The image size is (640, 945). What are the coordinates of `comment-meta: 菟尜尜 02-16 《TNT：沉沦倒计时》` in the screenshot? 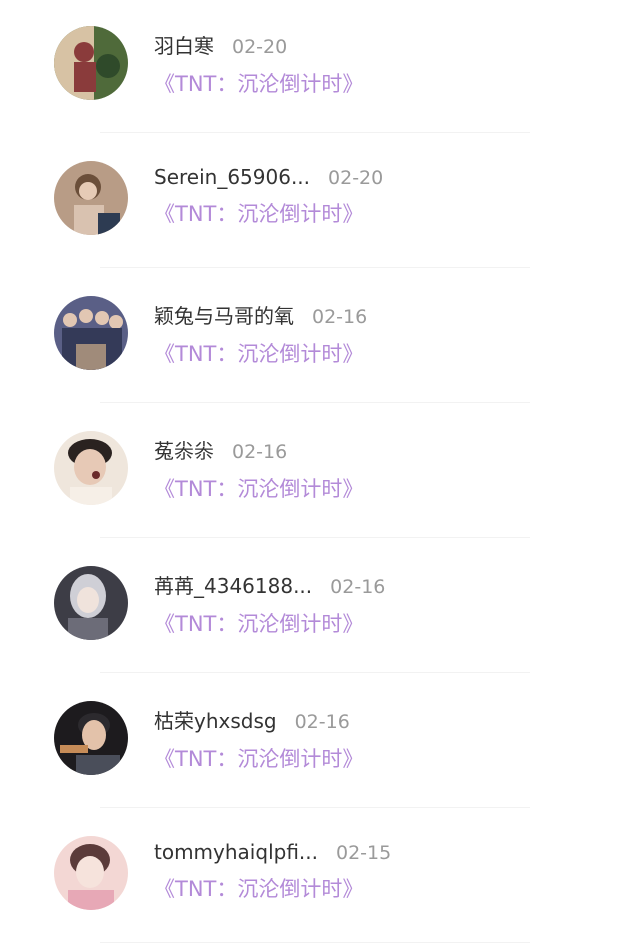 It's located at (387, 469).